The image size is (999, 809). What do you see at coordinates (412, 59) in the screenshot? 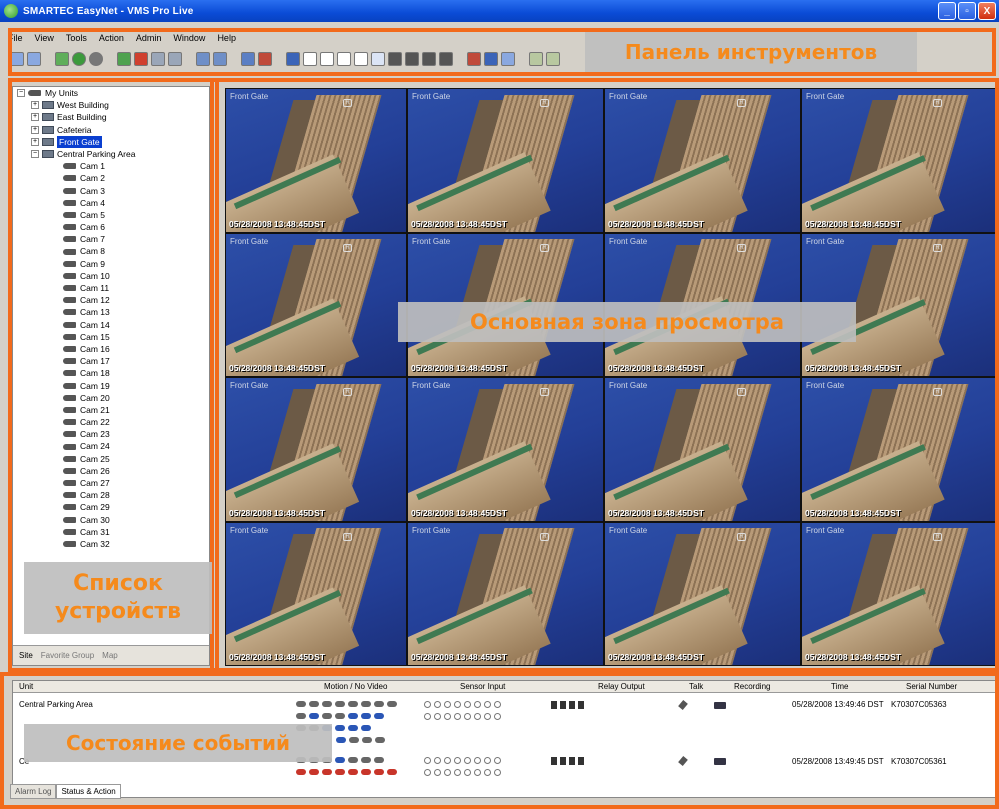
I see `layout-custom-icon` at bounding box center [412, 59].